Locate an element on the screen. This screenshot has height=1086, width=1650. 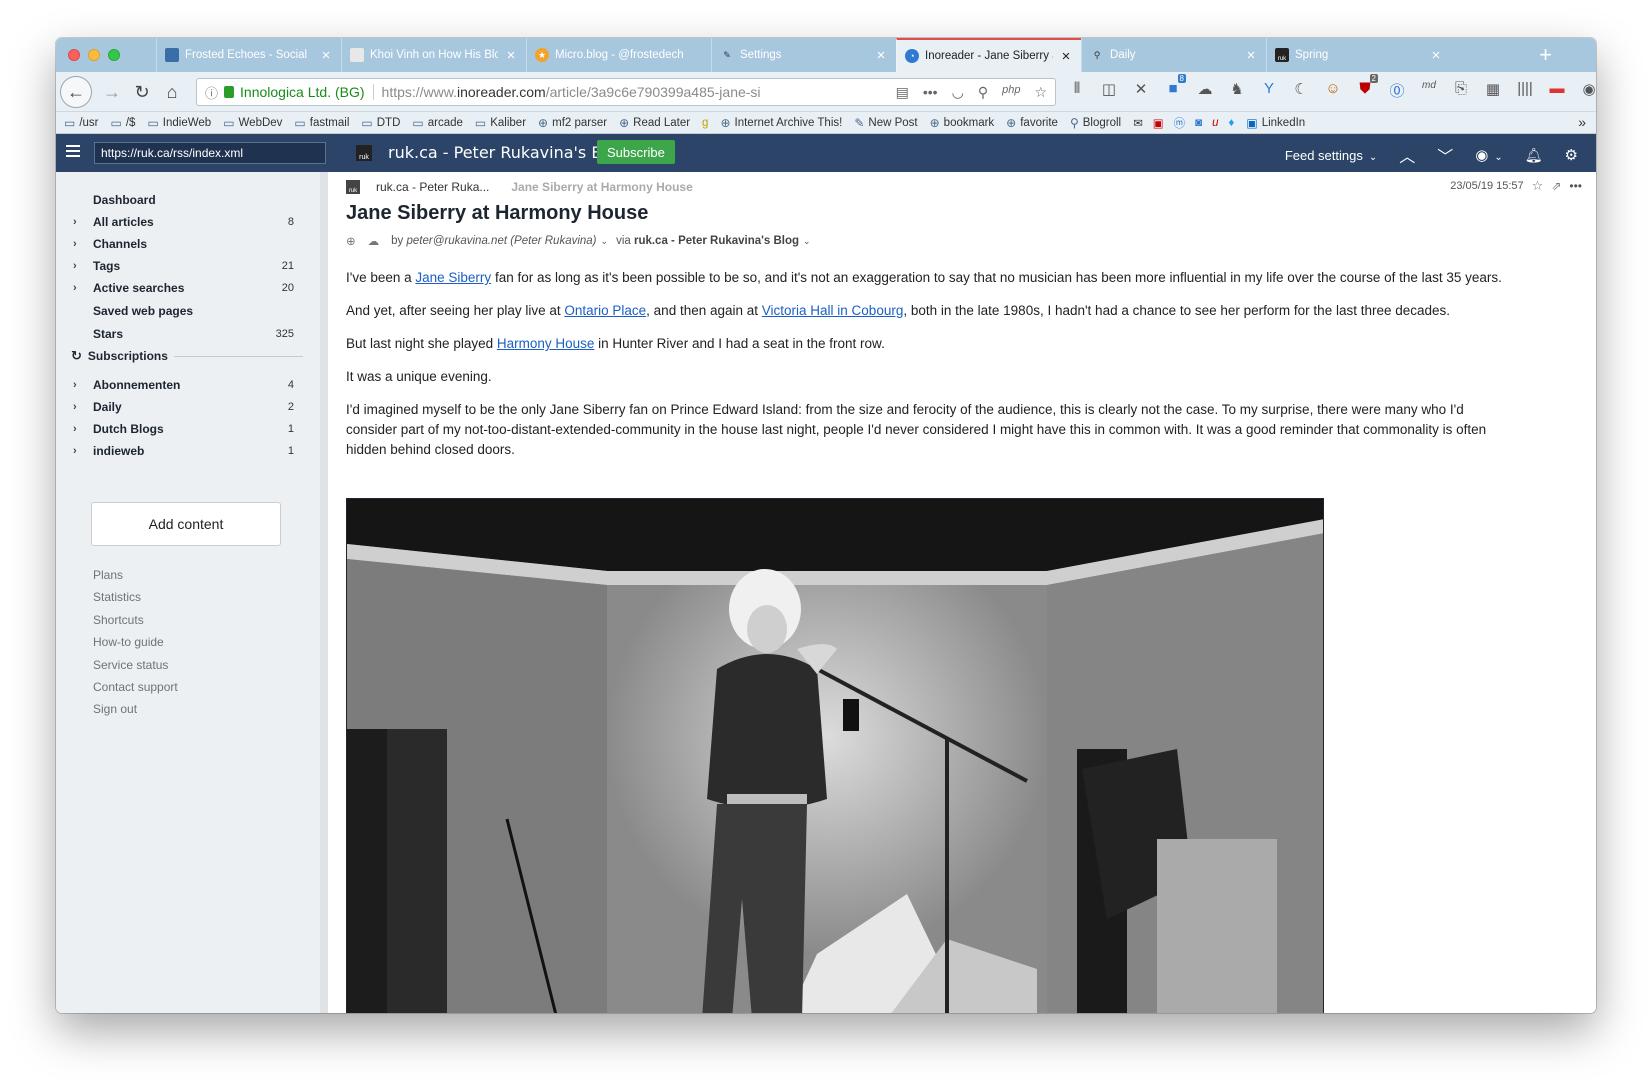
bookmark-folder-arcade: ▭ arcade is located at coordinates (437, 123).